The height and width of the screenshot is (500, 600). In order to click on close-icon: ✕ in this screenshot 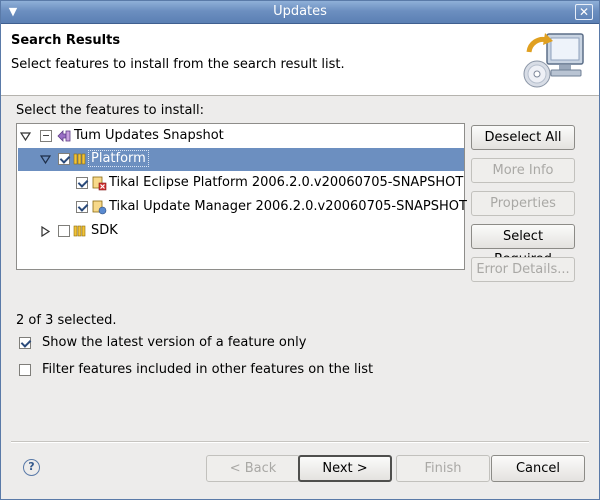, I will do `click(584, 12)`.